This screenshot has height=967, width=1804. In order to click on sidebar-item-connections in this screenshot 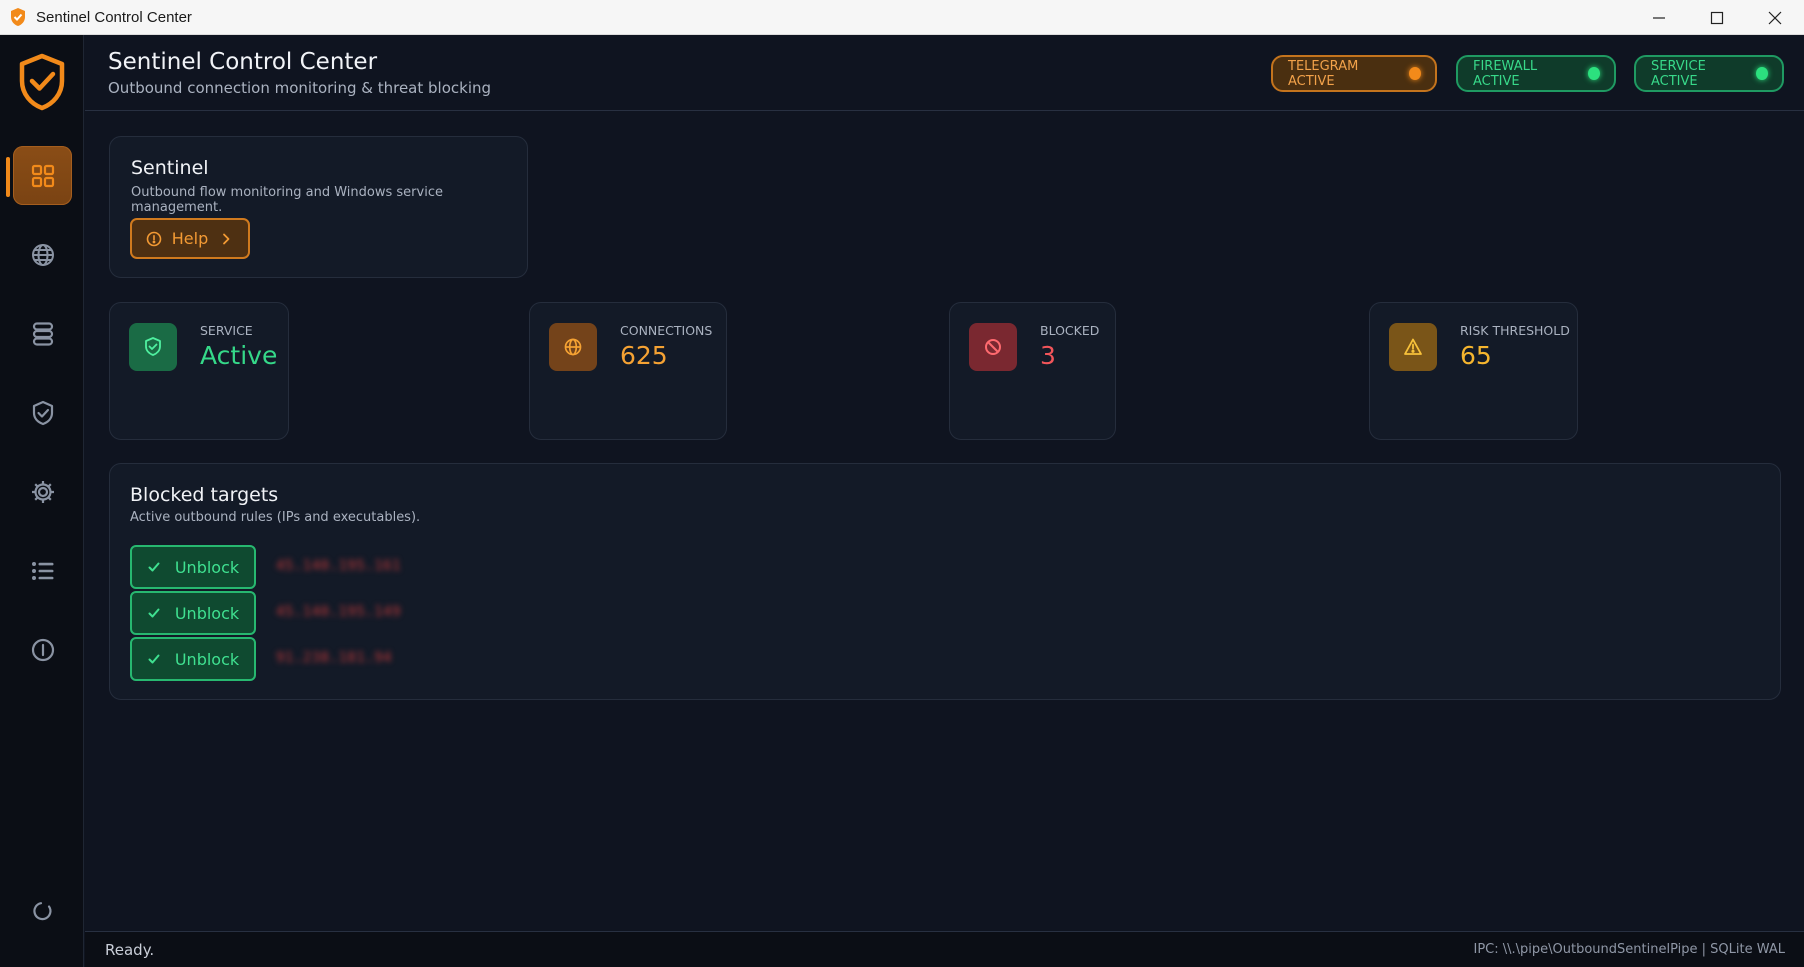, I will do `click(42, 254)`.